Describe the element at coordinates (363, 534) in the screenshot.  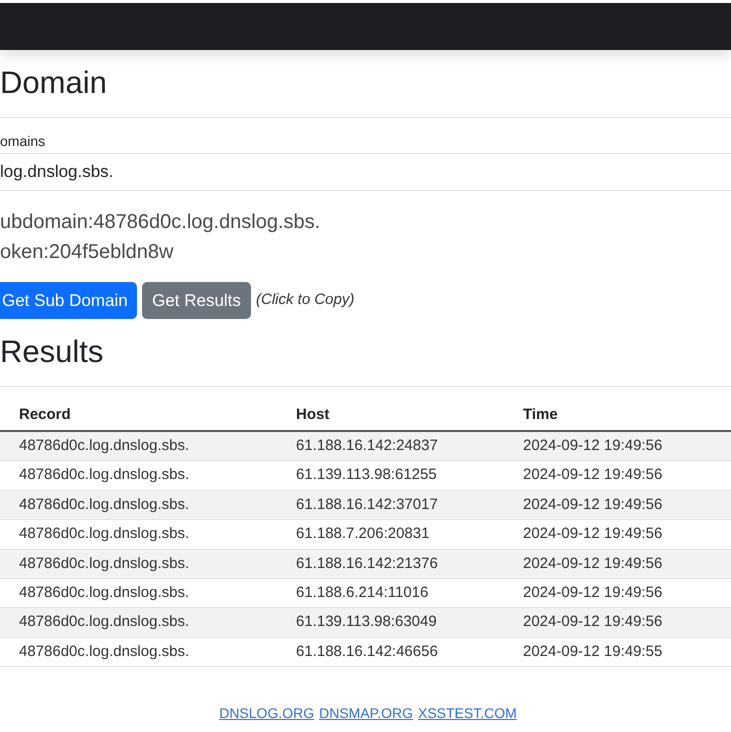
I see `table-cell-text: 61.188.7.206:20831` at that location.